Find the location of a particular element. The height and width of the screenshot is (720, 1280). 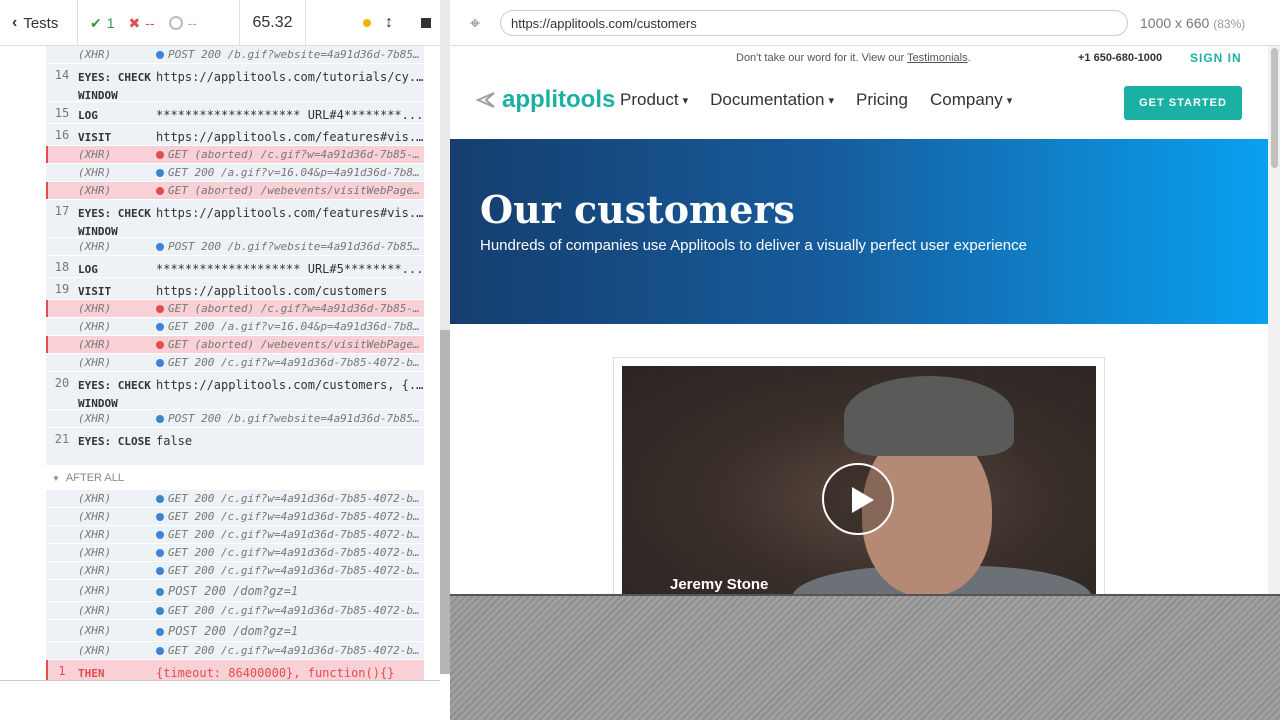

nav-pricing-label: Pricing is located at coordinates (882, 99).